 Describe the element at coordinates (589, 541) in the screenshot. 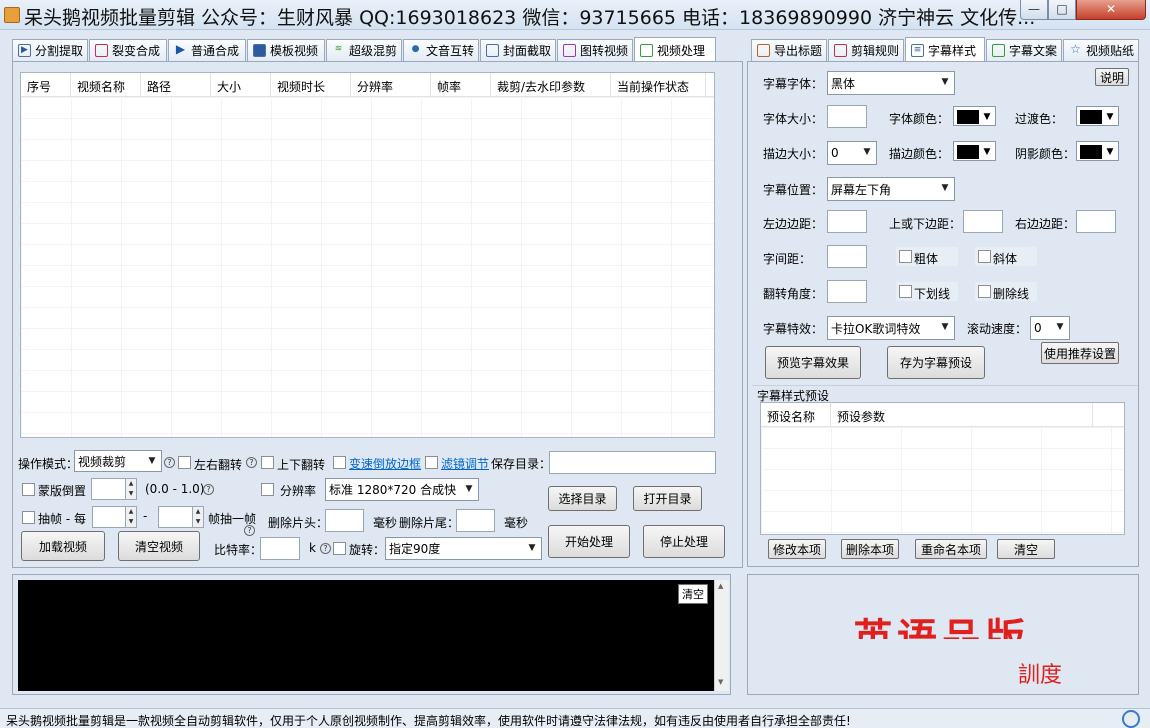

I see `start-process-button: 开始处理` at that location.